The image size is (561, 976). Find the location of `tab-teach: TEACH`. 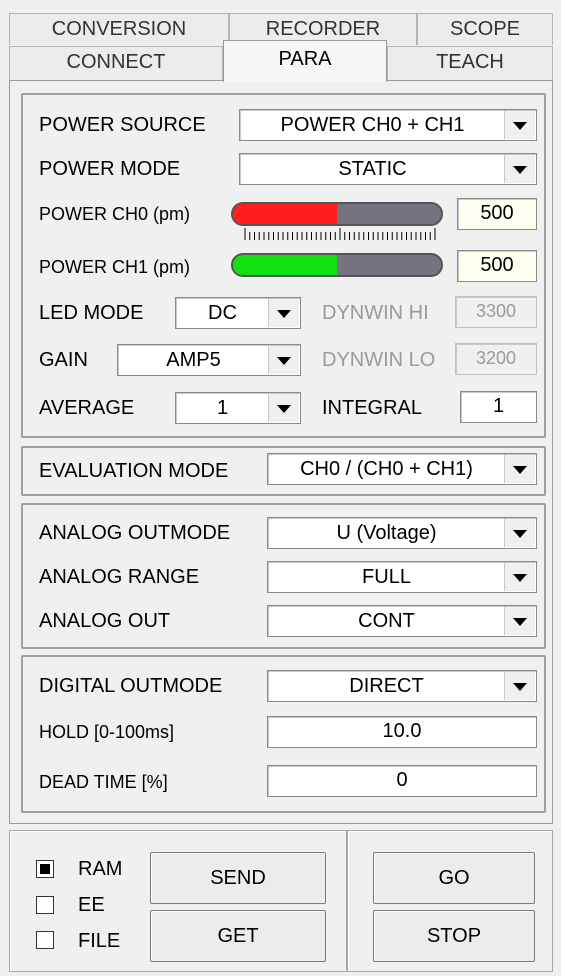

tab-teach: TEACH is located at coordinates (470, 63).